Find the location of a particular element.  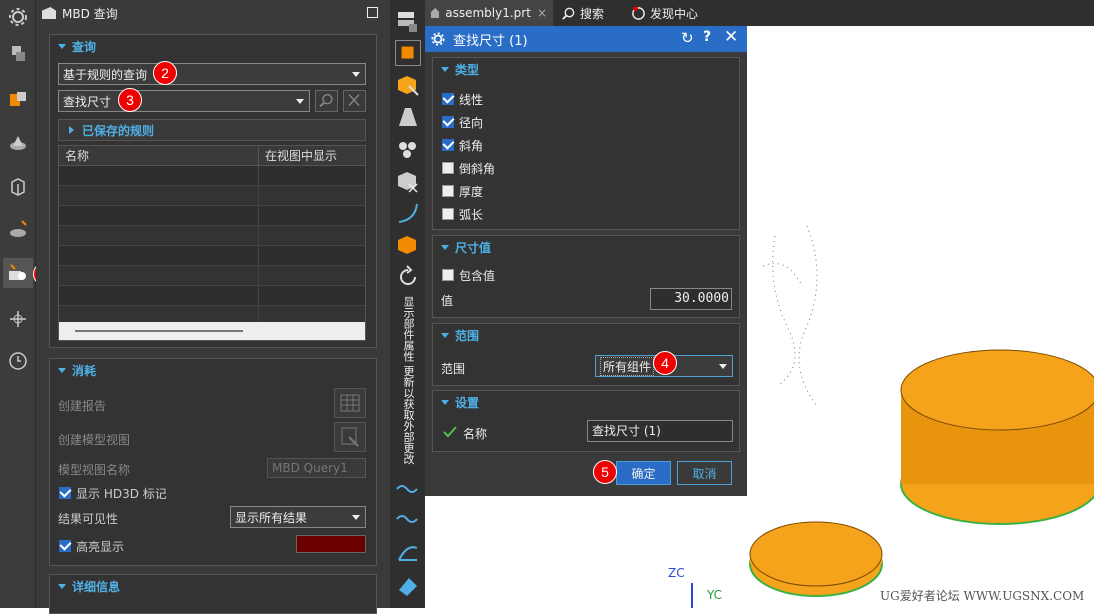

dialog-title-bar: 查找尺寸 (1) ↻ ? ✕ is located at coordinates (586, 39).